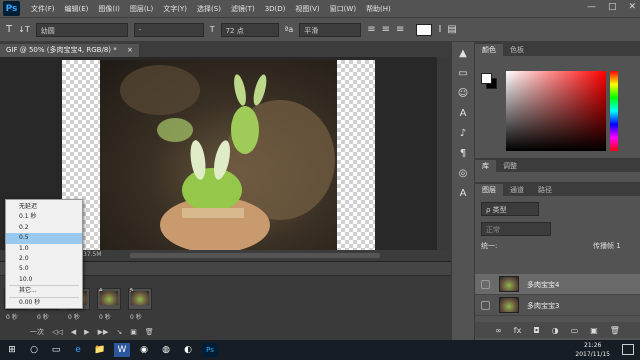 The height and width of the screenshot is (360, 640). What do you see at coordinates (439, 29) in the screenshot?
I see `warp-text-icon: Ⅰ` at bounding box center [439, 29].